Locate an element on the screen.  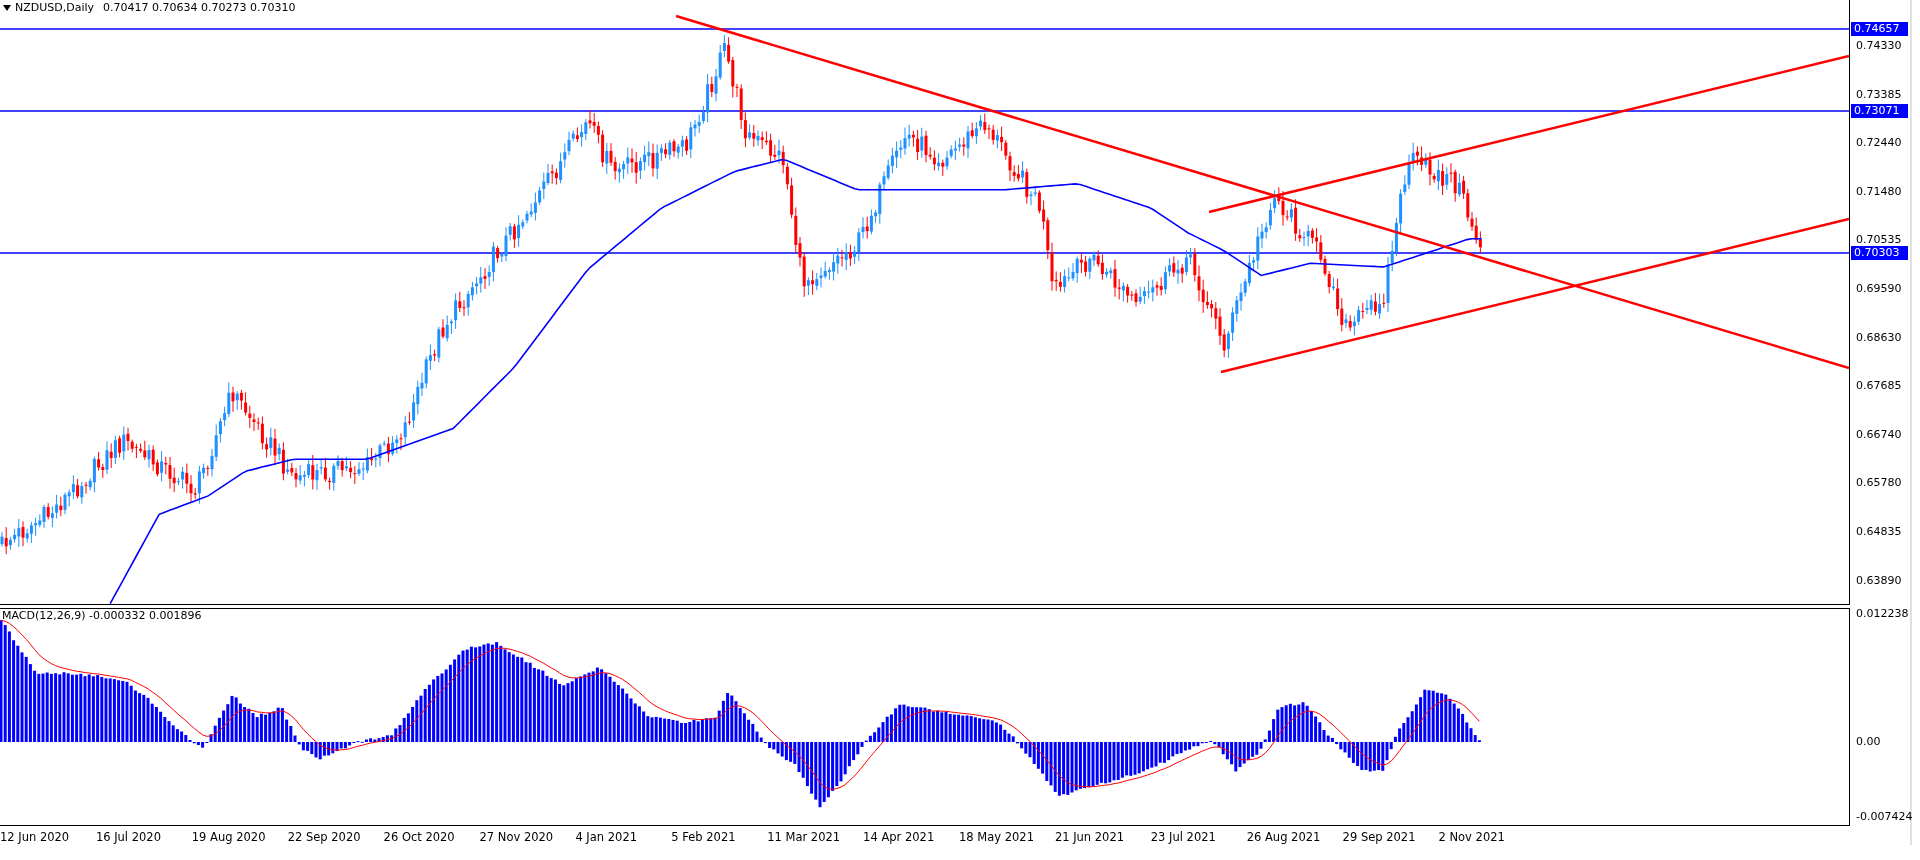
price-axis-label: 0.65780 is located at coordinates (1879, 483).